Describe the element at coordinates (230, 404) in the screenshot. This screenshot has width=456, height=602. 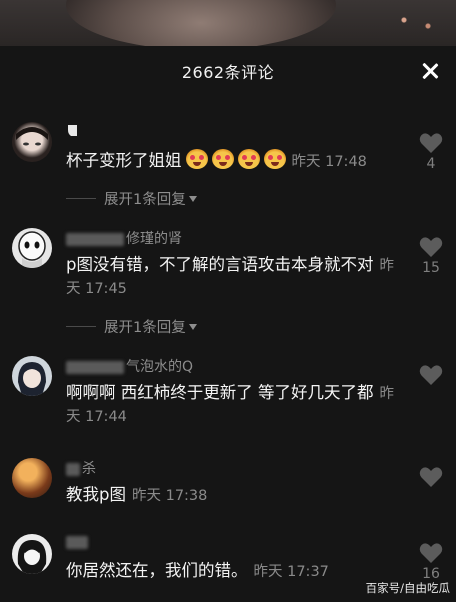
I see `comment-text: 啊啊啊 西红柿终于更新了 等了好几天了都 昨天 17:44` at that location.